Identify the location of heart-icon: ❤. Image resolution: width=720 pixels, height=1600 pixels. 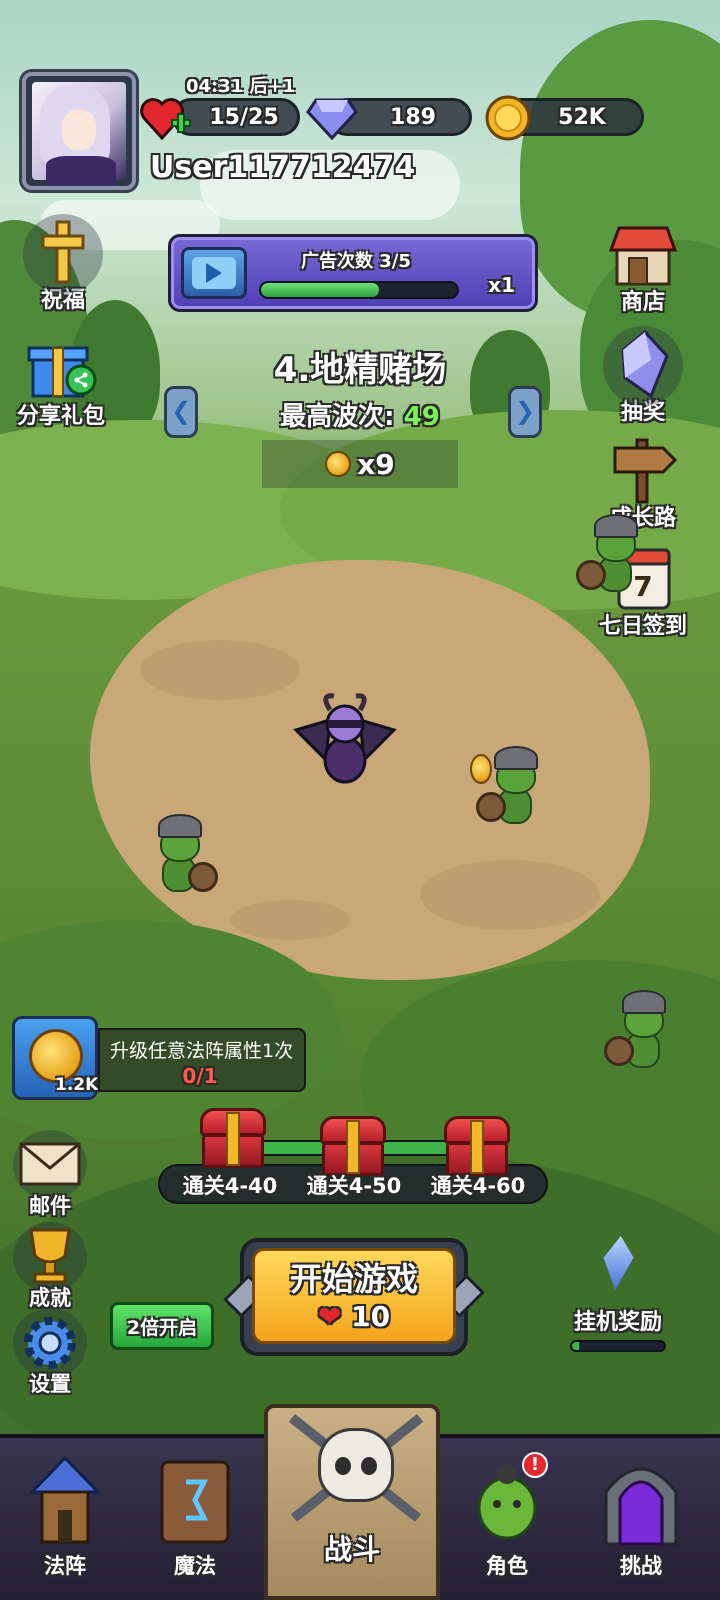
(329, 1316).